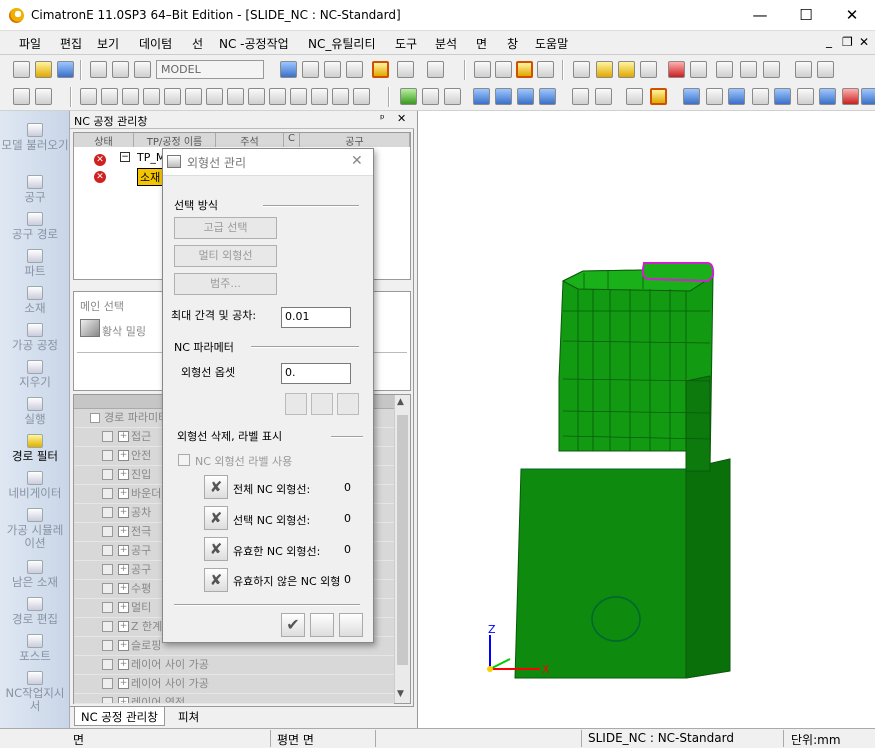 The image size is (875, 748). Describe the element at coordinates (35, 529) in the screenshot. I see `wizard-simulation: 가공 시뮬레이션` at that location.